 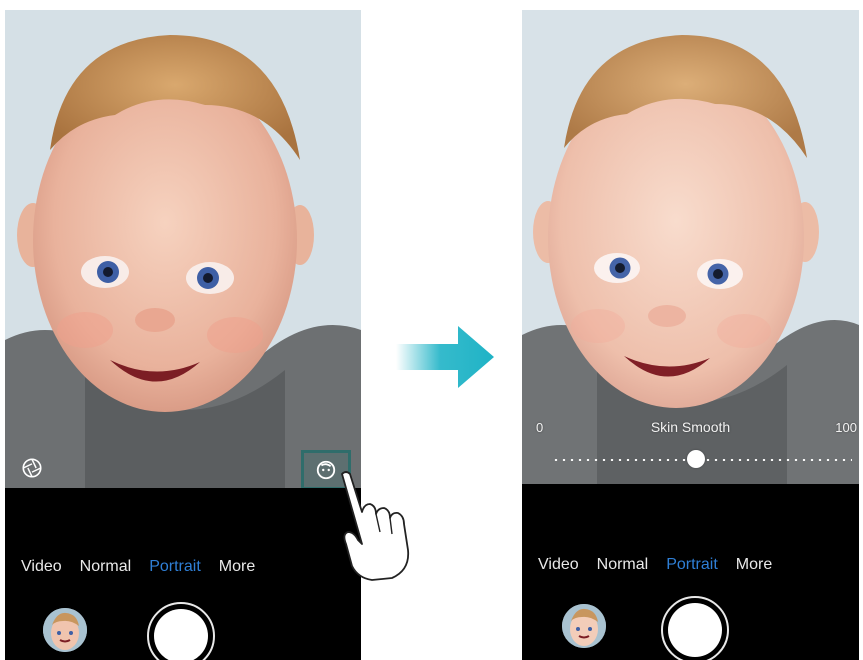 What do you see at coordinates (445, 357) in the screenshot?
I see `transition-arrow-icon` at bounding box center [445, 357].